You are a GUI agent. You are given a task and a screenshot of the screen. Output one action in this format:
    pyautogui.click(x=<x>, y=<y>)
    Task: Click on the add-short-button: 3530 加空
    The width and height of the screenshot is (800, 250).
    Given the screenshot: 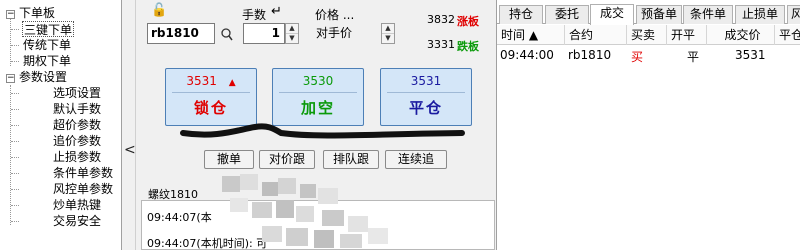 What is the action you would take?
    pyautogui.click(x=318, y=97)
    